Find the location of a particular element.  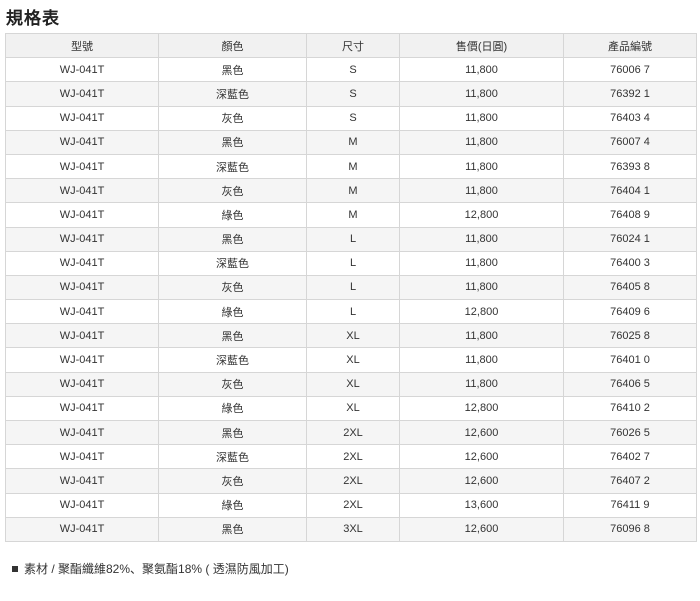

material-note: 素材 / 聚酯纖維82%、聚氨酯18% ( 透濕防風加工) is located at coordinates (150, 568).